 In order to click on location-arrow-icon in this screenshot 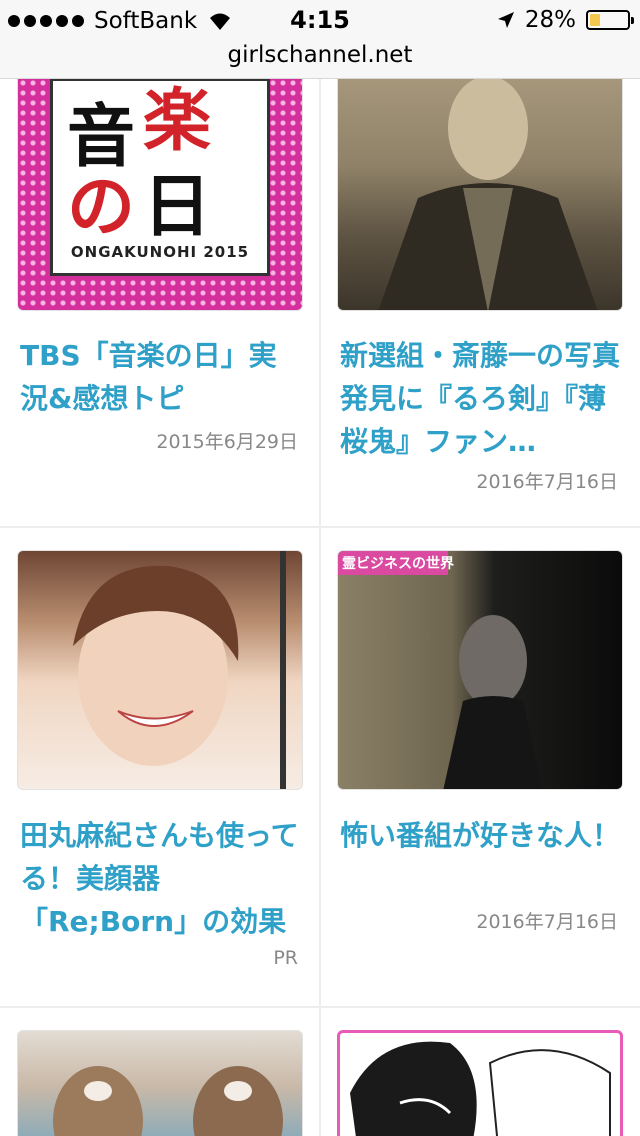, I will do `click(505, 20)`.